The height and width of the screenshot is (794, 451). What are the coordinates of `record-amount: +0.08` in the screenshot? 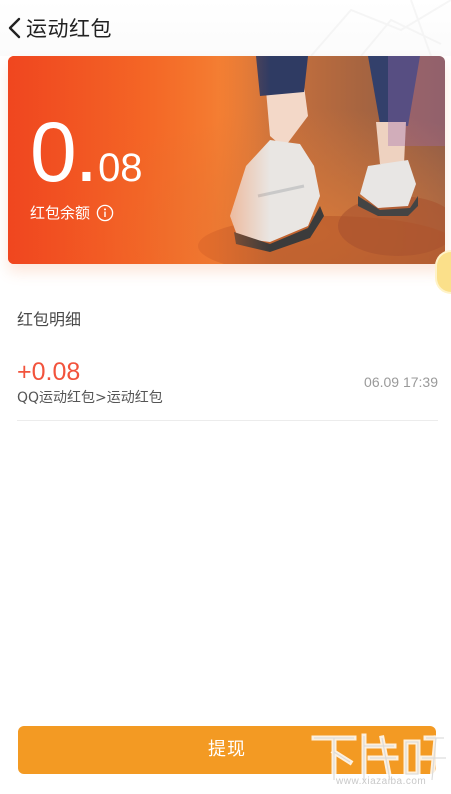 It's located at (49, 372).